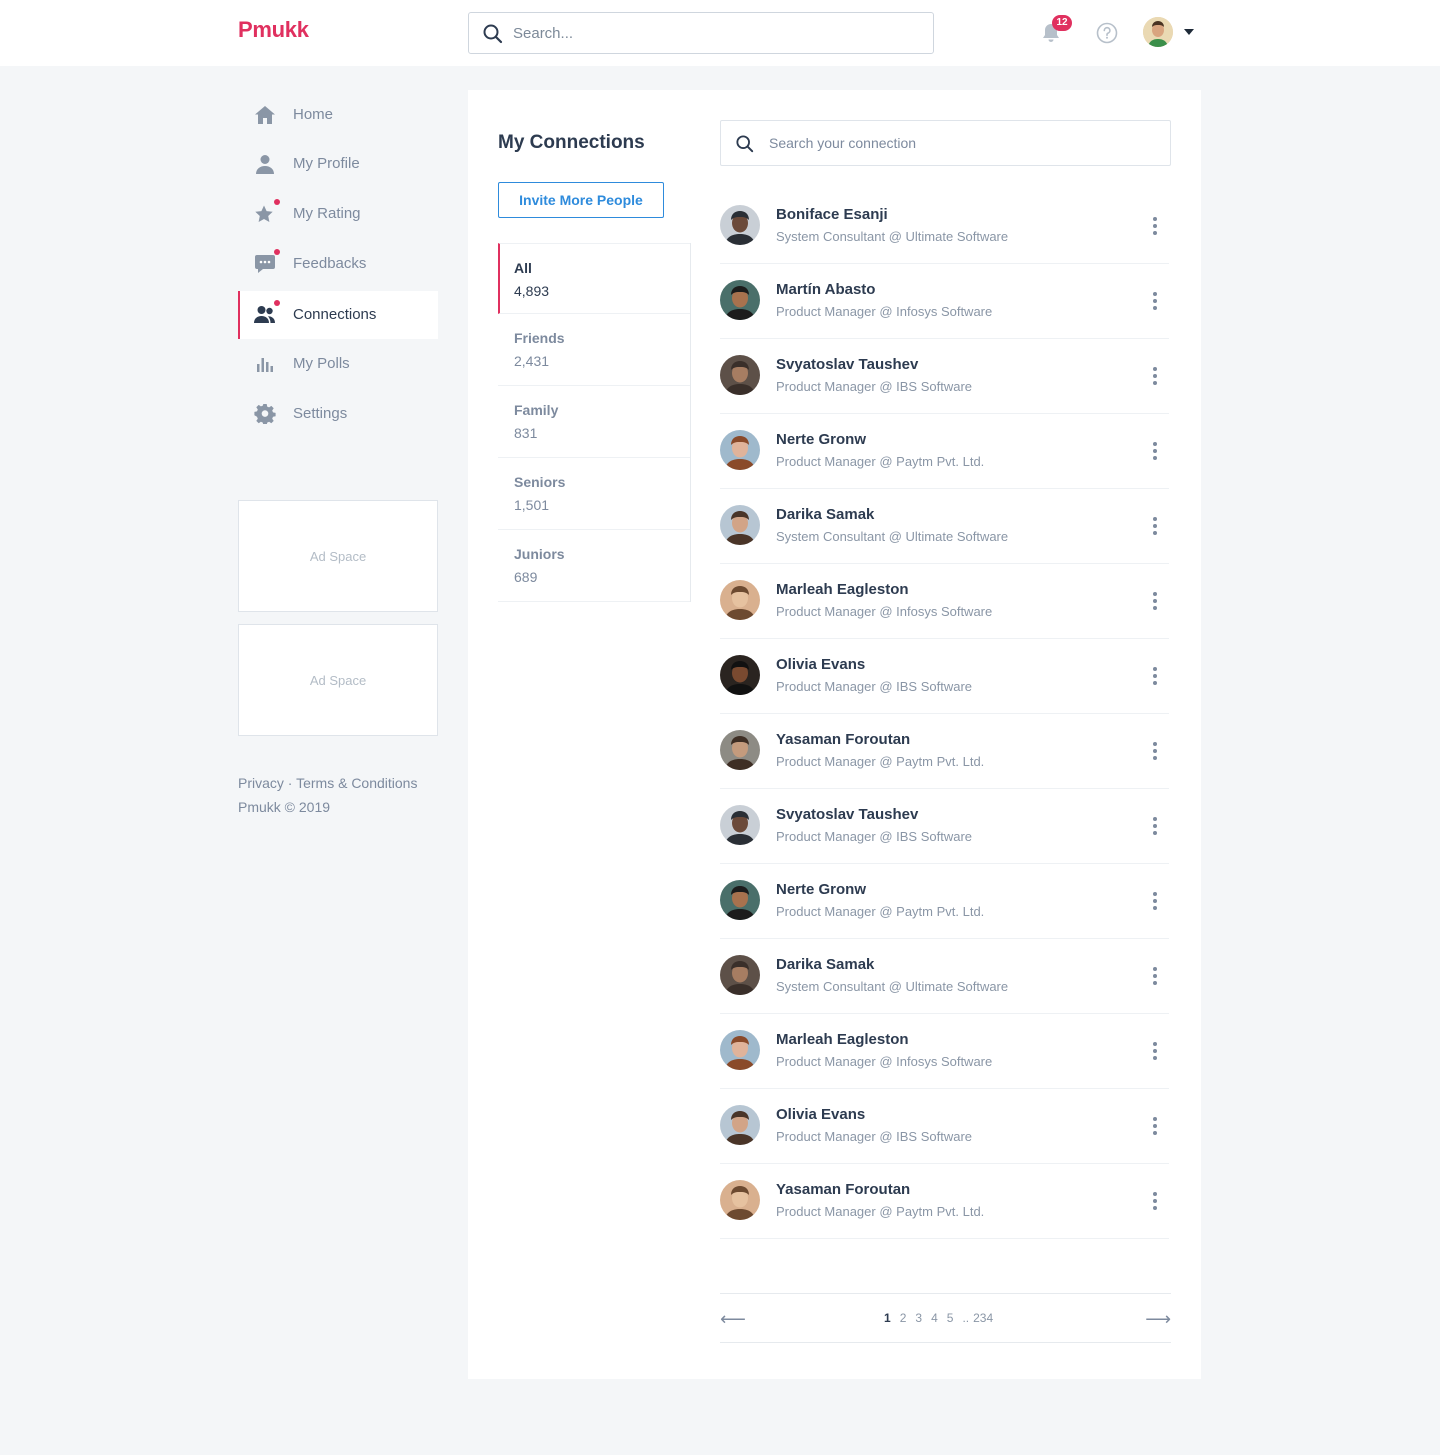  Describe the element at coordinates (523, 268) in the screenshot. I see `group-name: All` at that location.